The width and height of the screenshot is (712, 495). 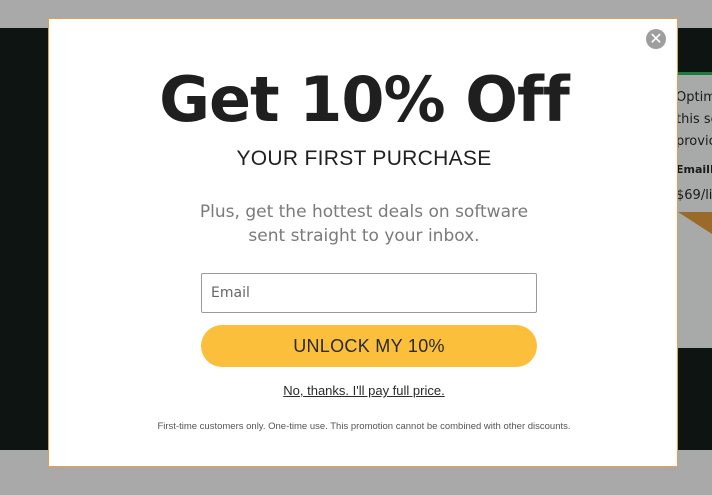 I want to click on background-text-4: EmailD, so click(x=694, y=169).